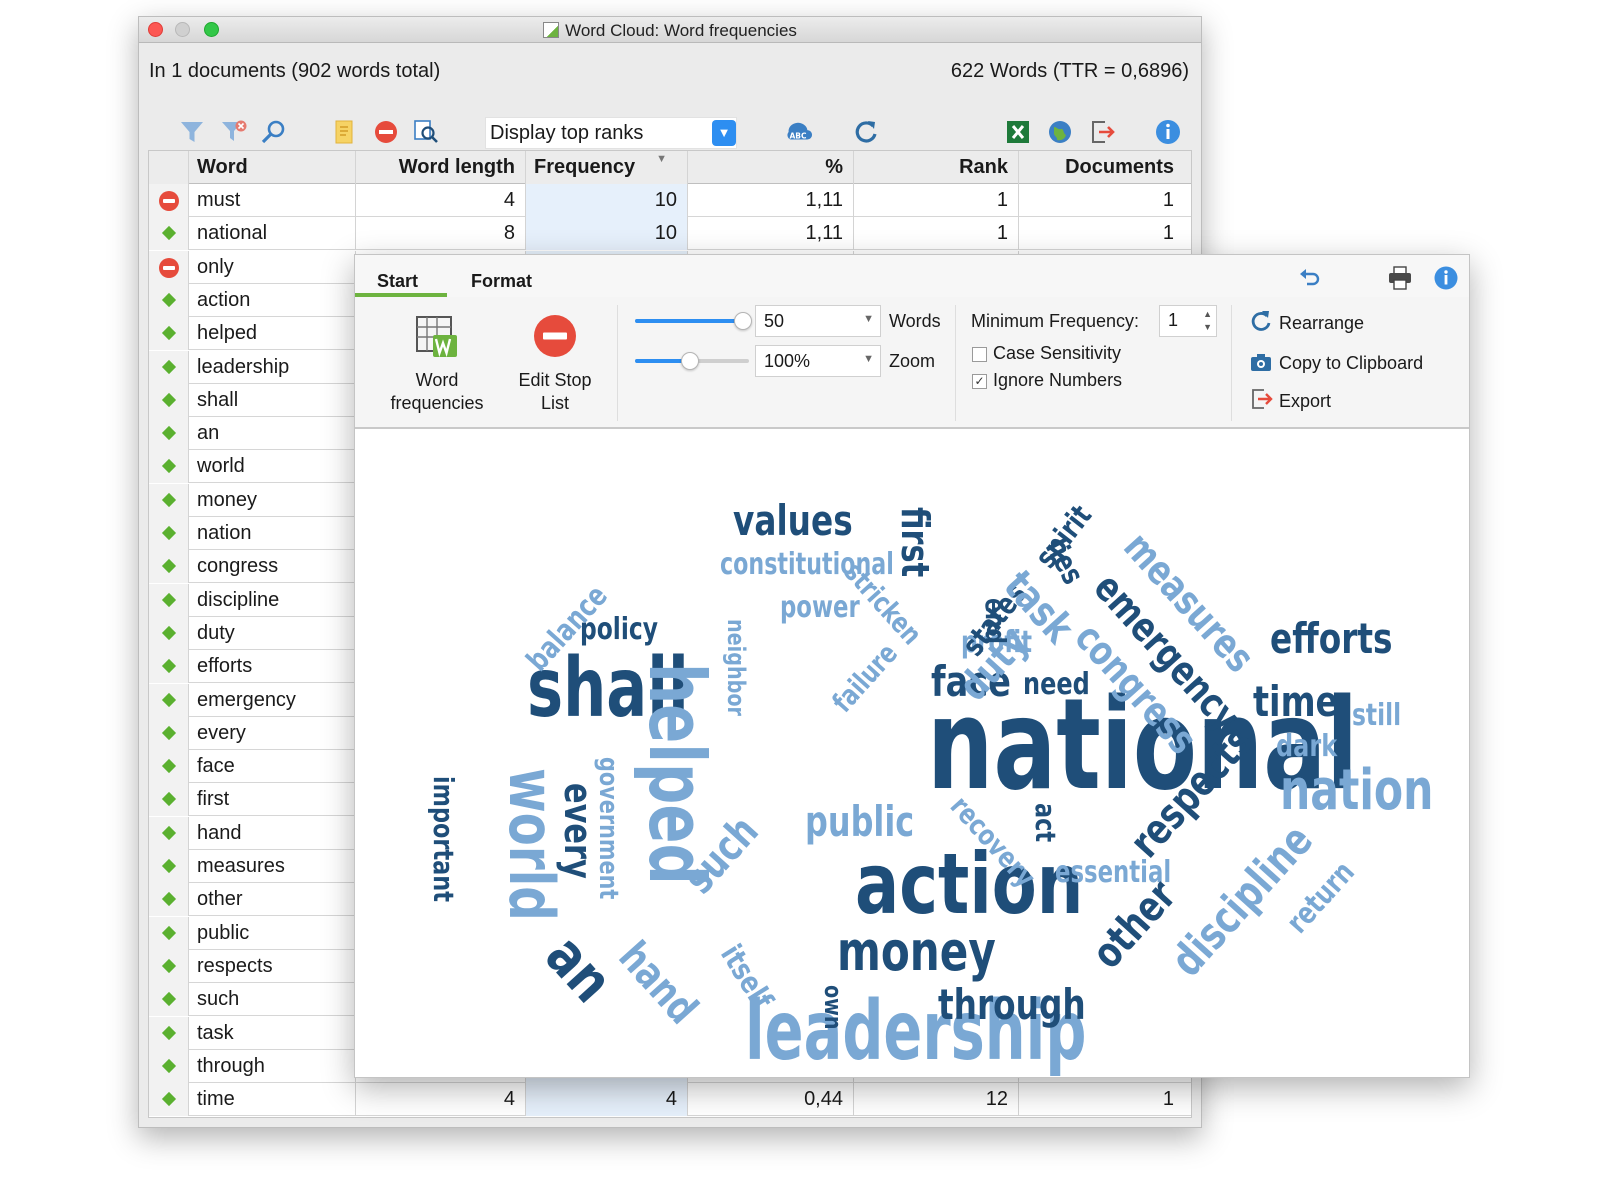  I want to click on cloud-word-public: public, so click(859, 822).